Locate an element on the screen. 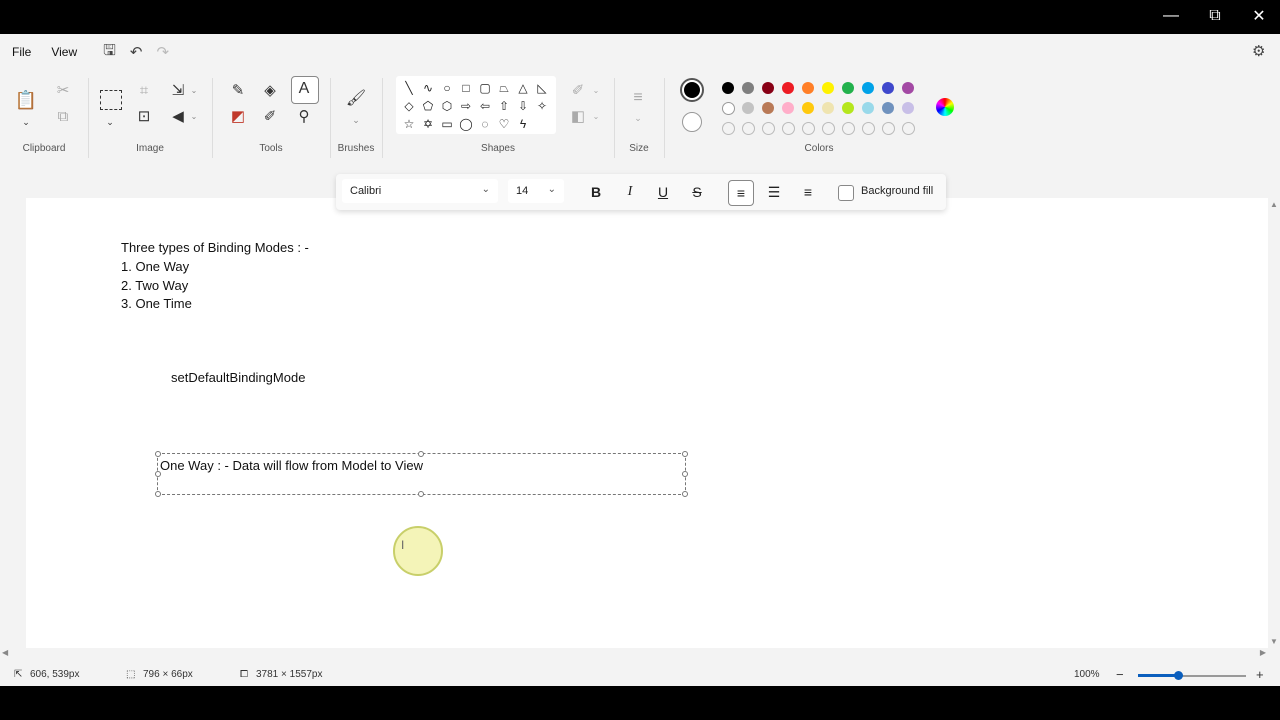 The image size is (1280, 720). file-menu: File is located at coordinates (21, 52).